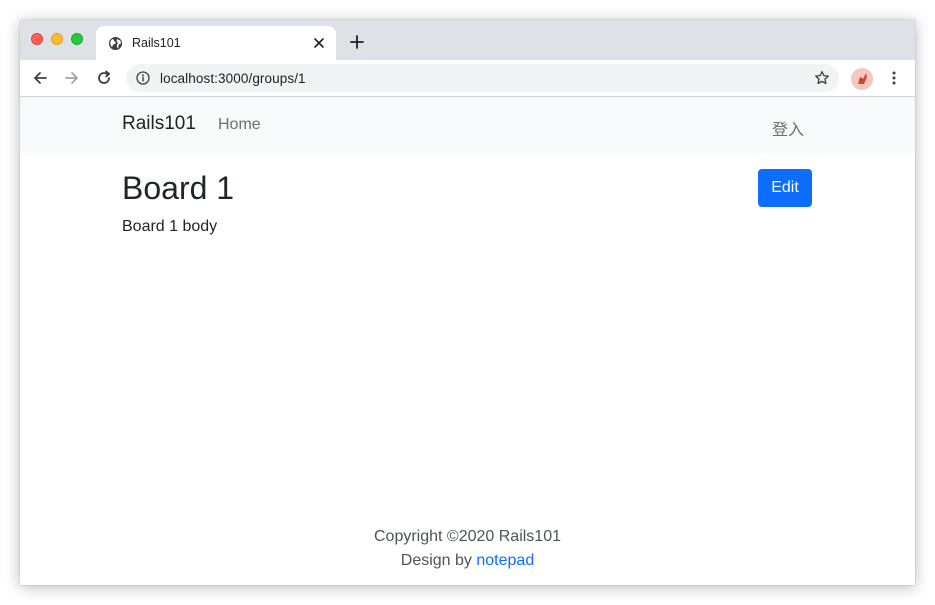 Image resolution: width=935 pixels, height=605 pixels. I want to click on footer-design-line: Design by notepad, so click(467, 561).